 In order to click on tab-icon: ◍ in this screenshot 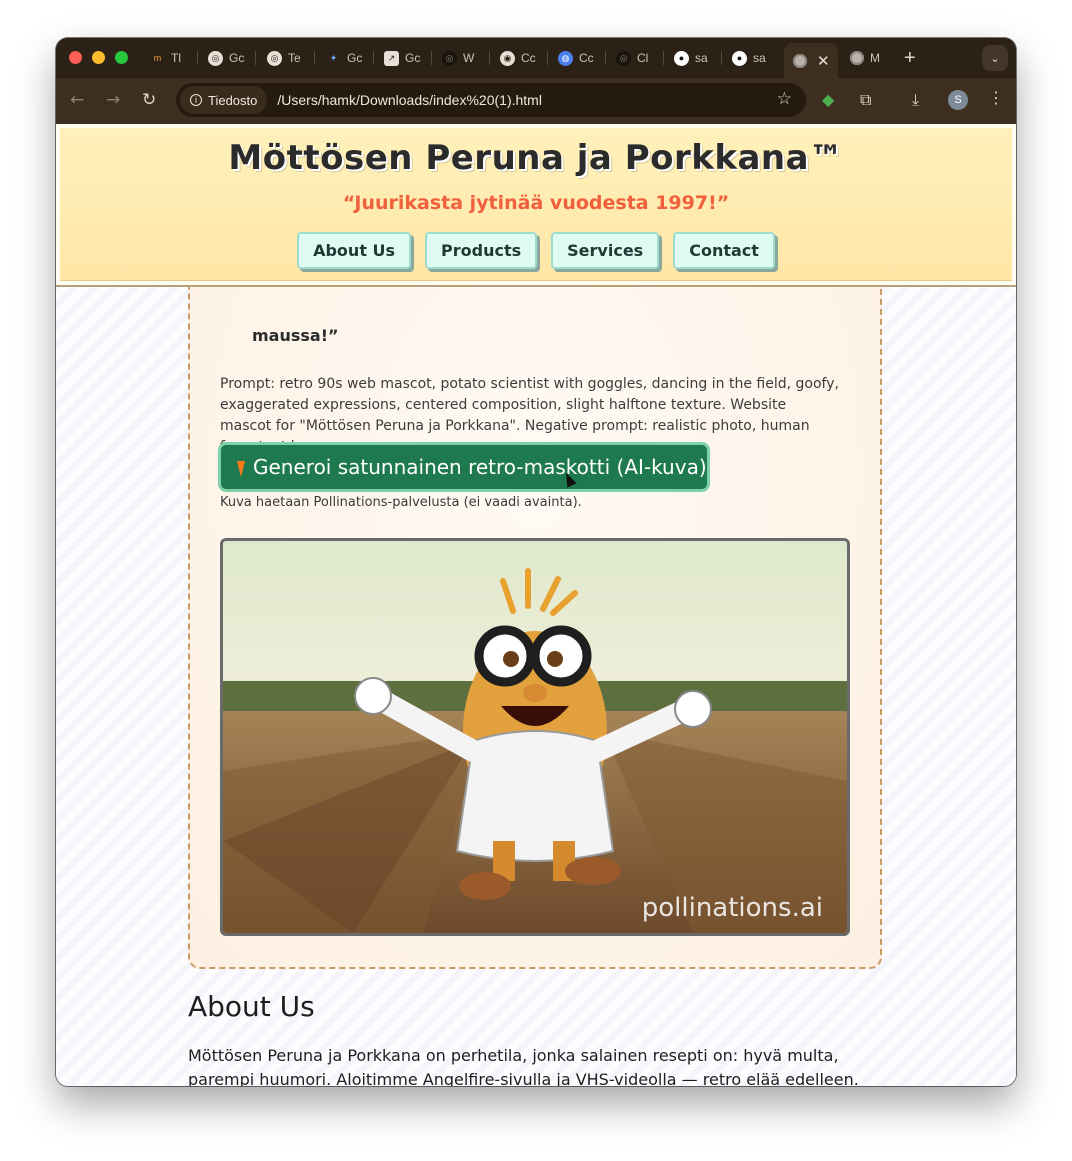, I will do `click(565, 58)`.